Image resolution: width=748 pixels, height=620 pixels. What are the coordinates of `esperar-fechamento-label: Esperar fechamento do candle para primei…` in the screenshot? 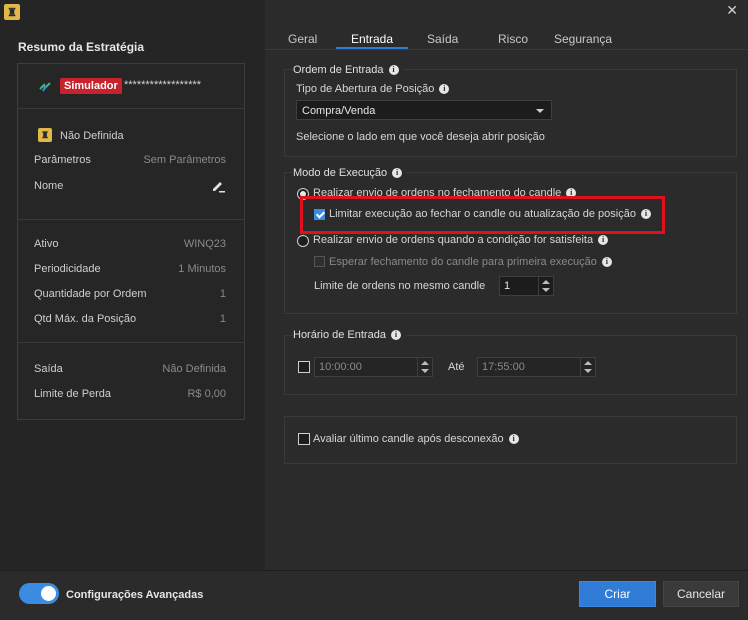 It's located at (463, 262).